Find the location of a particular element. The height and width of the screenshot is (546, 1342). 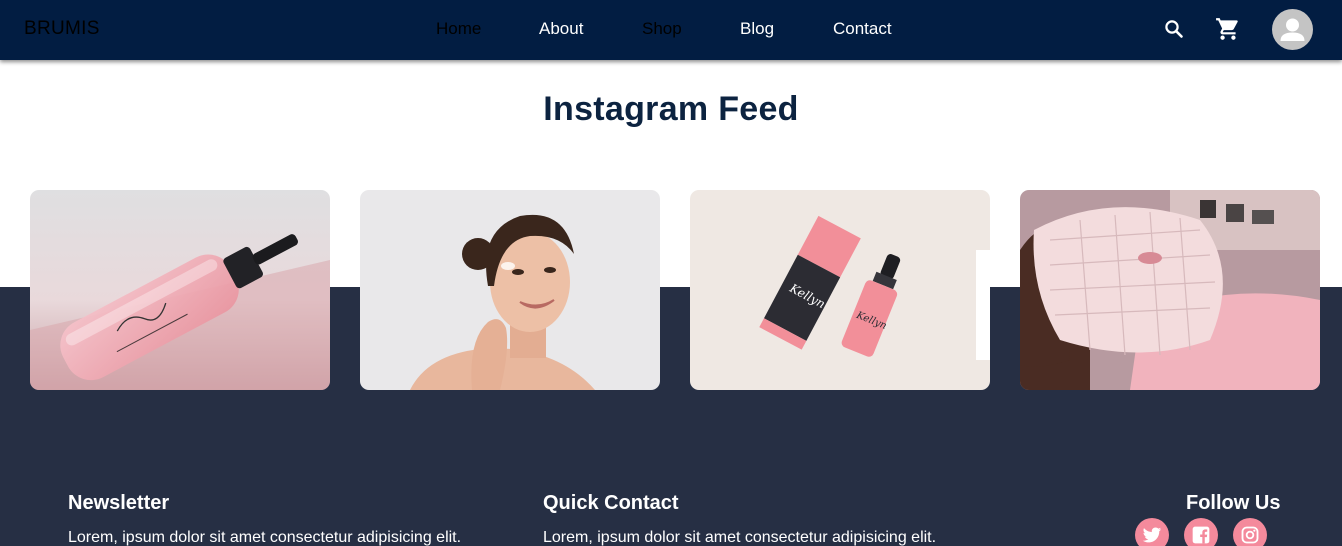

cleanser-bottle-image is located at coordinates (180, 290).